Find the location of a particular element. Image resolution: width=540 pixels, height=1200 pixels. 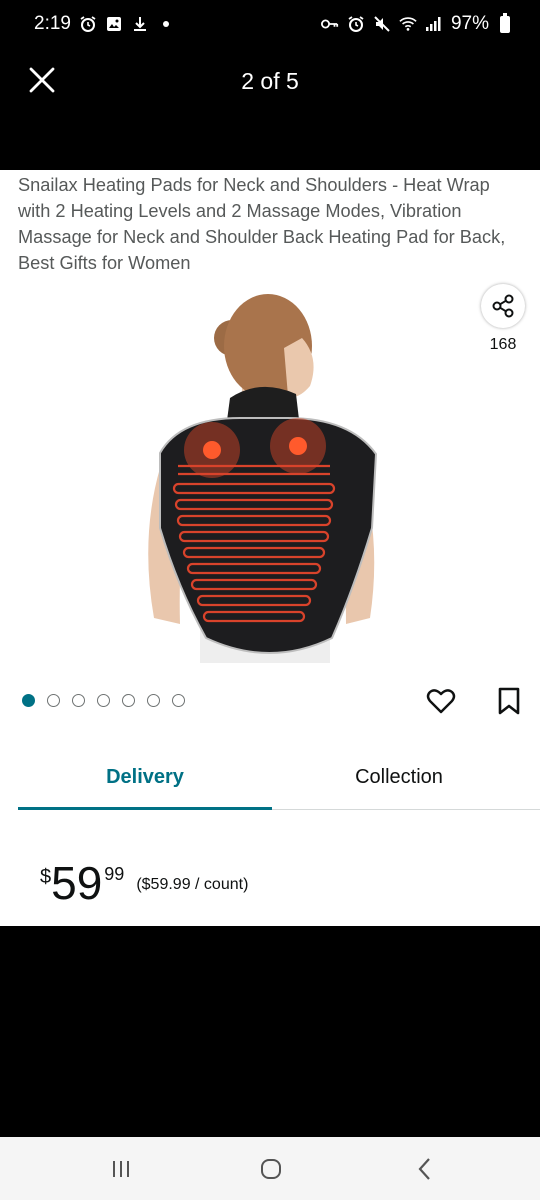

heart-icon is located at coordinates (441, 701).